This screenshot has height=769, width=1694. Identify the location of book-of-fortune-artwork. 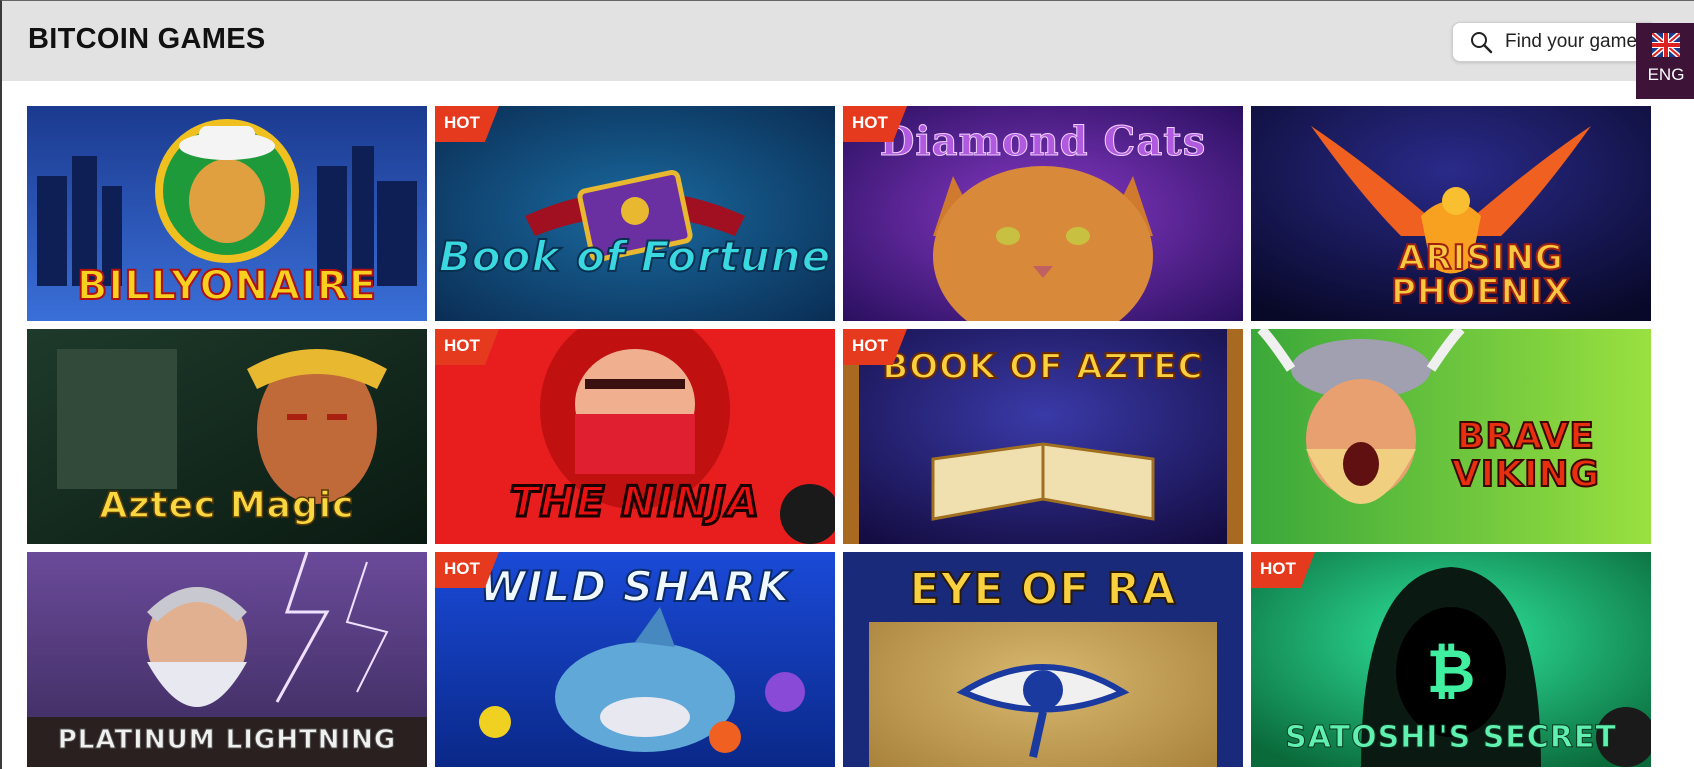
(635, 213).